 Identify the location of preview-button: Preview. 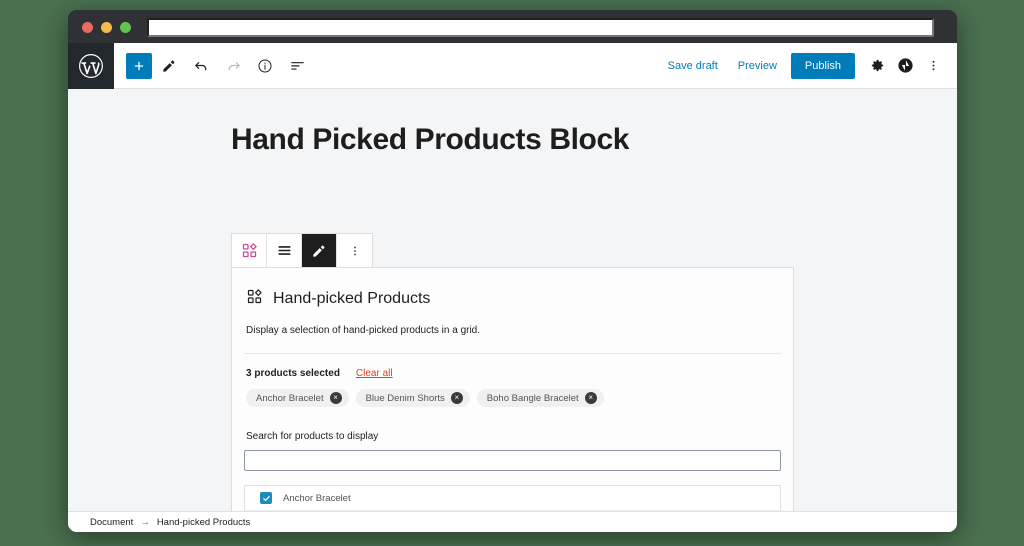
(757, 66).